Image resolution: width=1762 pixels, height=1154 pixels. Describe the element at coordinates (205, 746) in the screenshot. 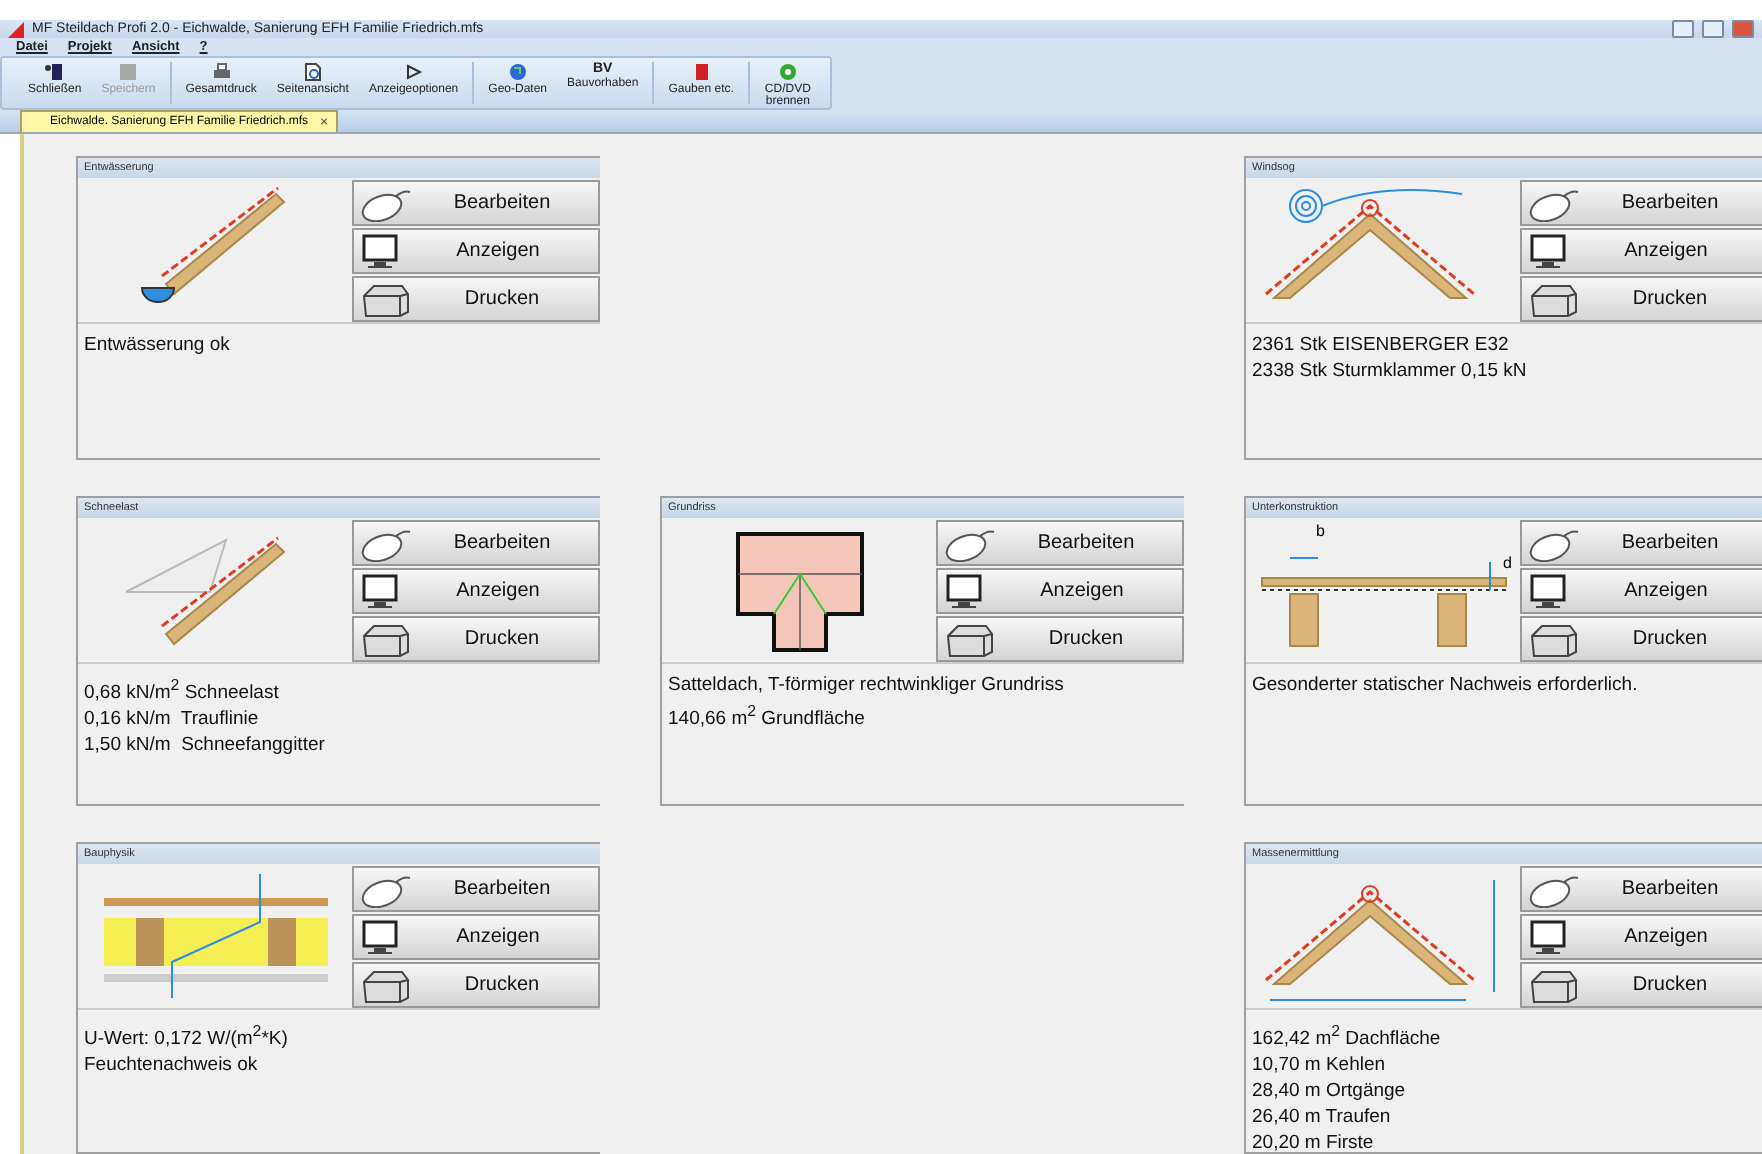

I see `result-text: 1,50 kN/m Schneefanggitter` at that location.